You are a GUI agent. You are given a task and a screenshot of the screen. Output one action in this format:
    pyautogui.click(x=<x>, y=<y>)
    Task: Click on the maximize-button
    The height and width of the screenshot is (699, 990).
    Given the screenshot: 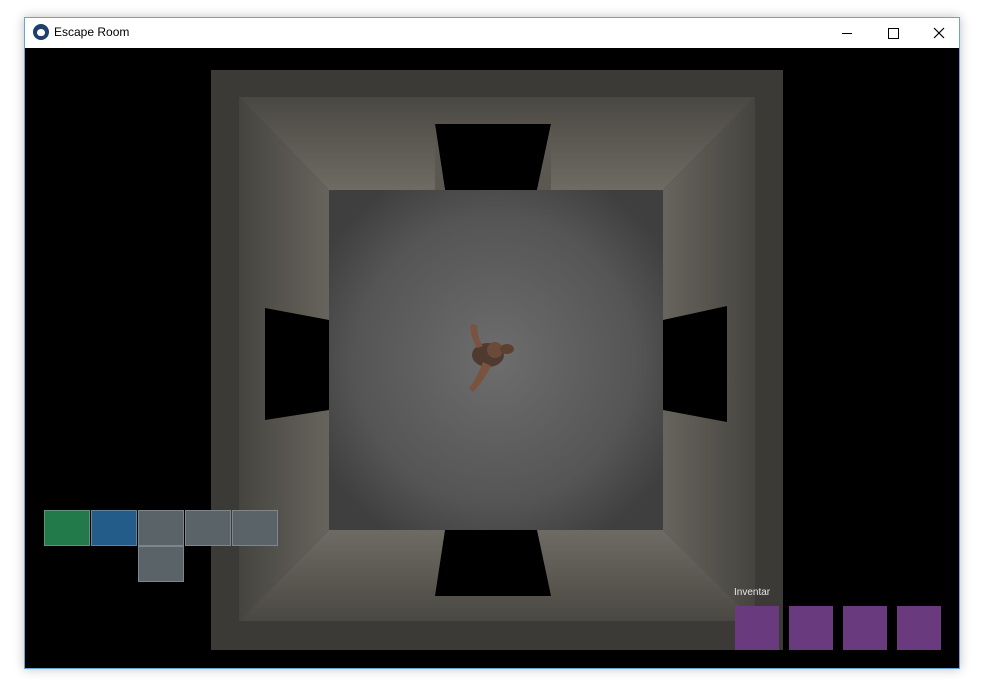 What is the action you would take?
    pyautogui.click(x=893, y=33)
    